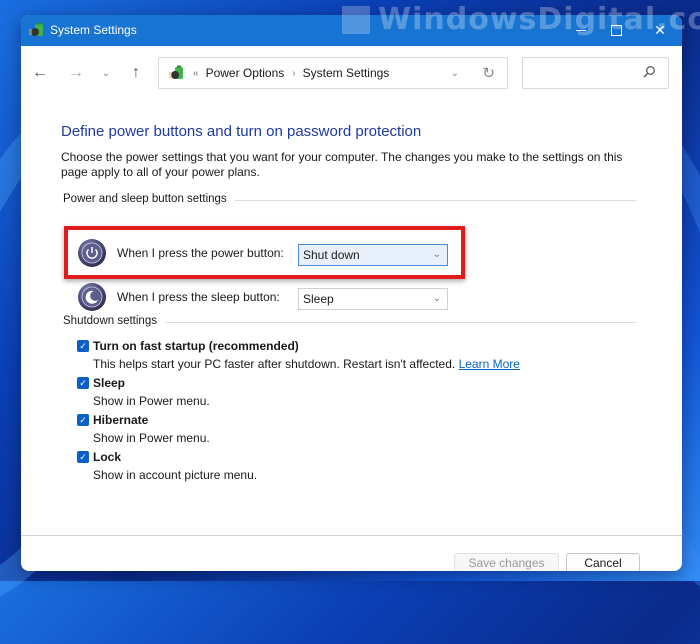 This screenshot has width=700, height=644. Describe the element at coordinates (114, 321) in the screenshot. I see `shutdown-group-label: Shutdown settings` at that location.